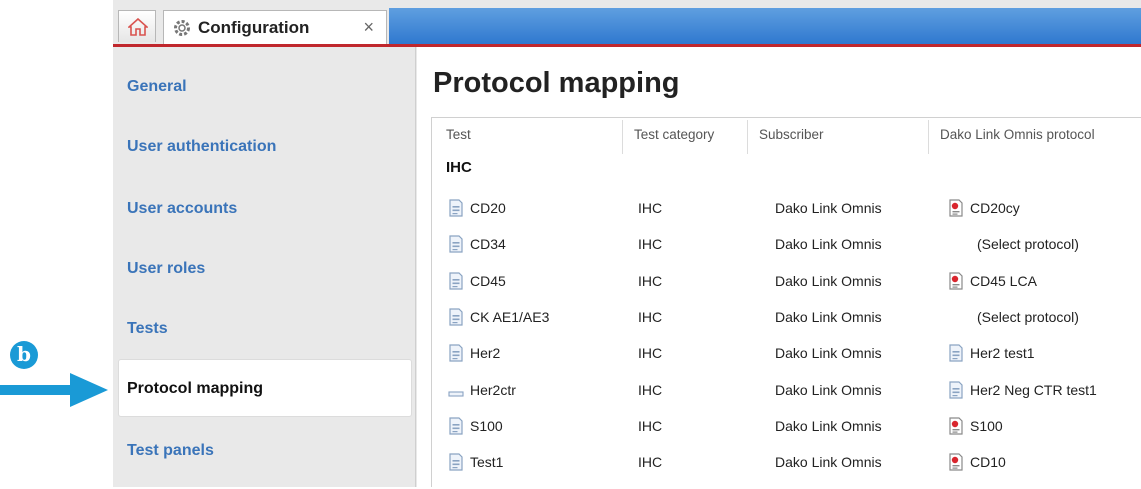  I want to click on arrow-icon, so click(54, 390).